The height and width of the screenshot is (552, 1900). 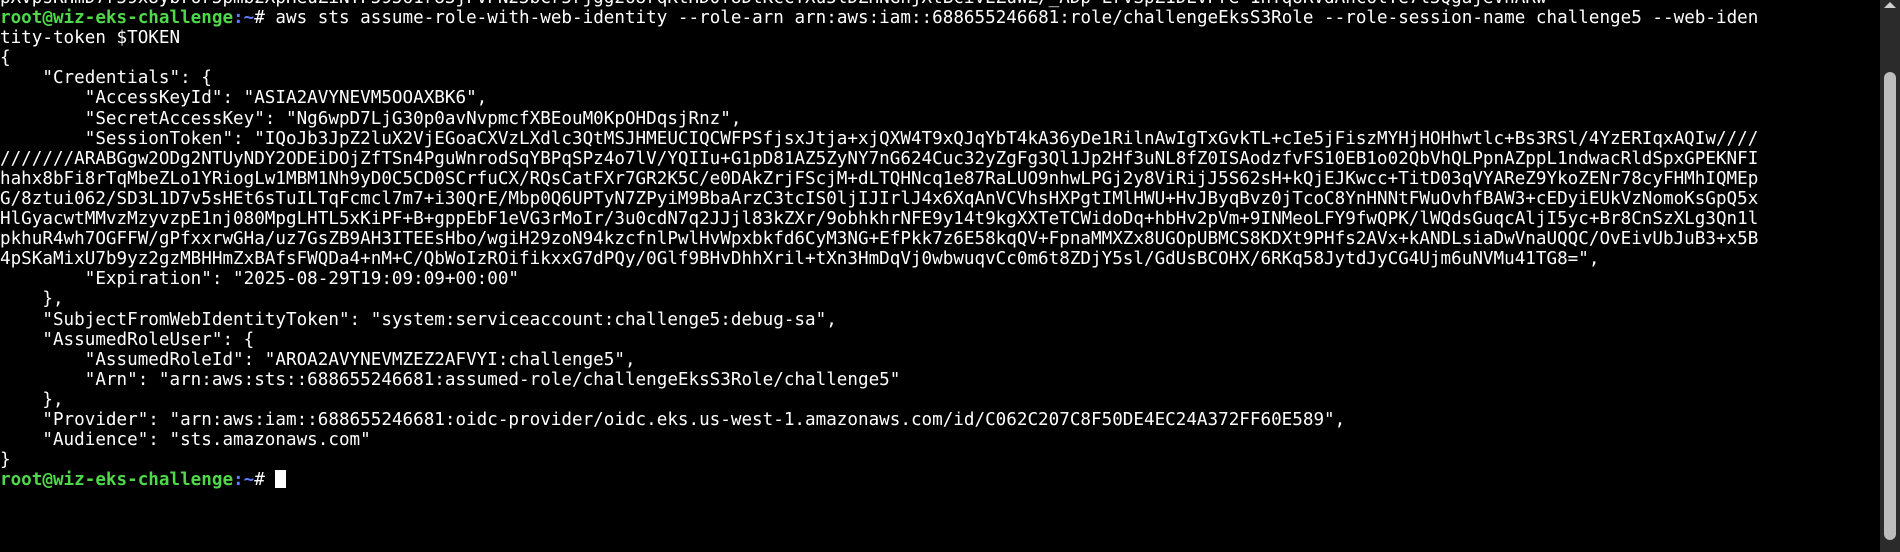 I want to click on terminal-line: "Audience": "sts.amazonaws.com", so click(x=185, y=440).